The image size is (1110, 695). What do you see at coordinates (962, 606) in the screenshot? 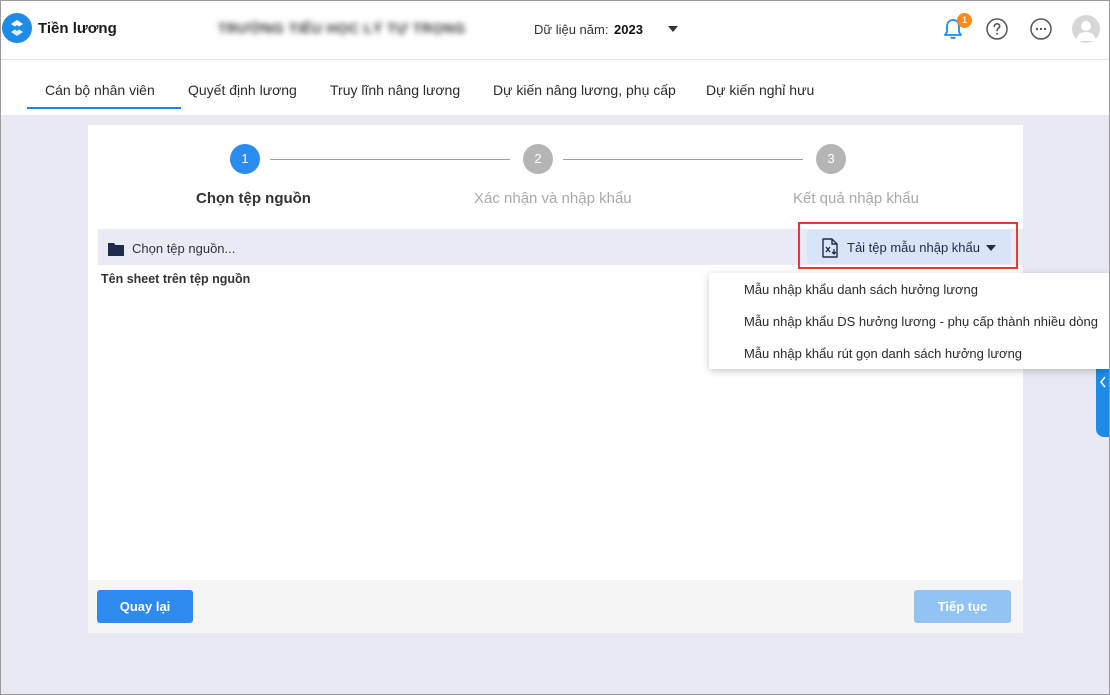
I see `next-button: Tiếp tục` at bounding box center [962, 606].